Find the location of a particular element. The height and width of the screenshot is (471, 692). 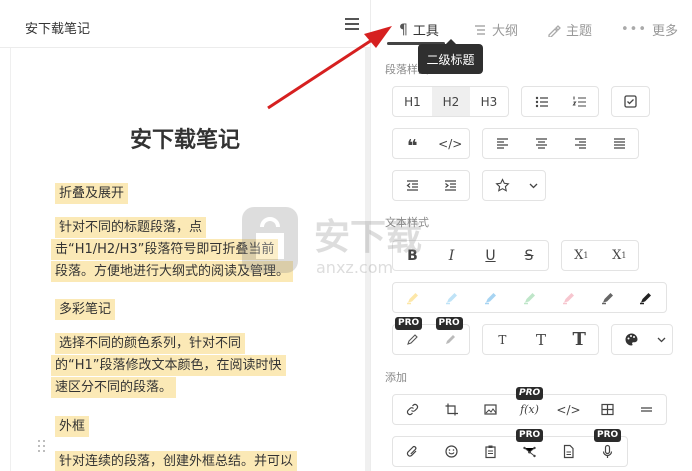

heading-block: 折叠及展开 is located at coordinates (92, 194).